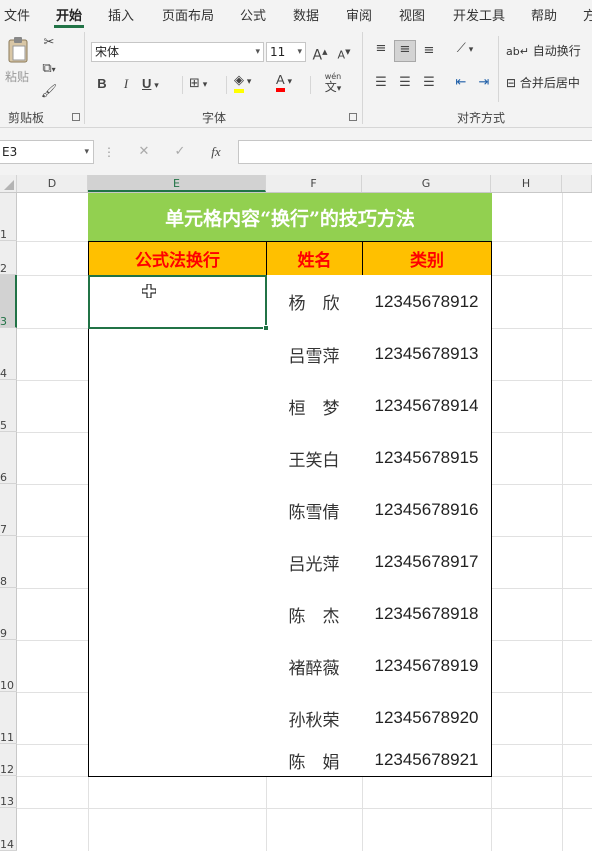 The width and height of the screenshot is (592, 851). What do you see at coordinates (320, 54) in the screenshot?
I see `increase-font-icon: A▲` at bounding box center [320, 54].